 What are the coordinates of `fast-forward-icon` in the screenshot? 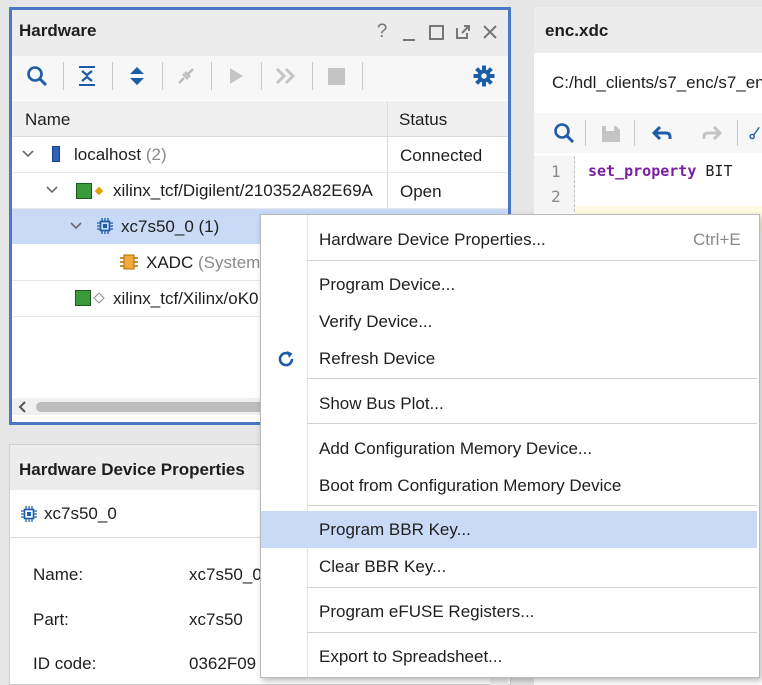 It's located at (286, 76).